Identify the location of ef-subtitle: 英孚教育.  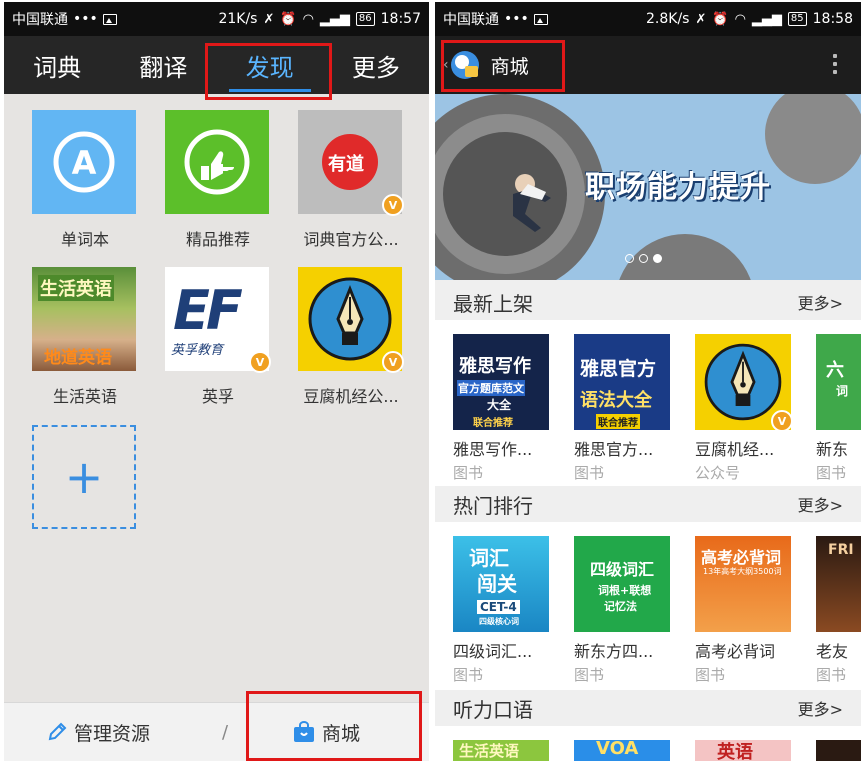
(197, 350).